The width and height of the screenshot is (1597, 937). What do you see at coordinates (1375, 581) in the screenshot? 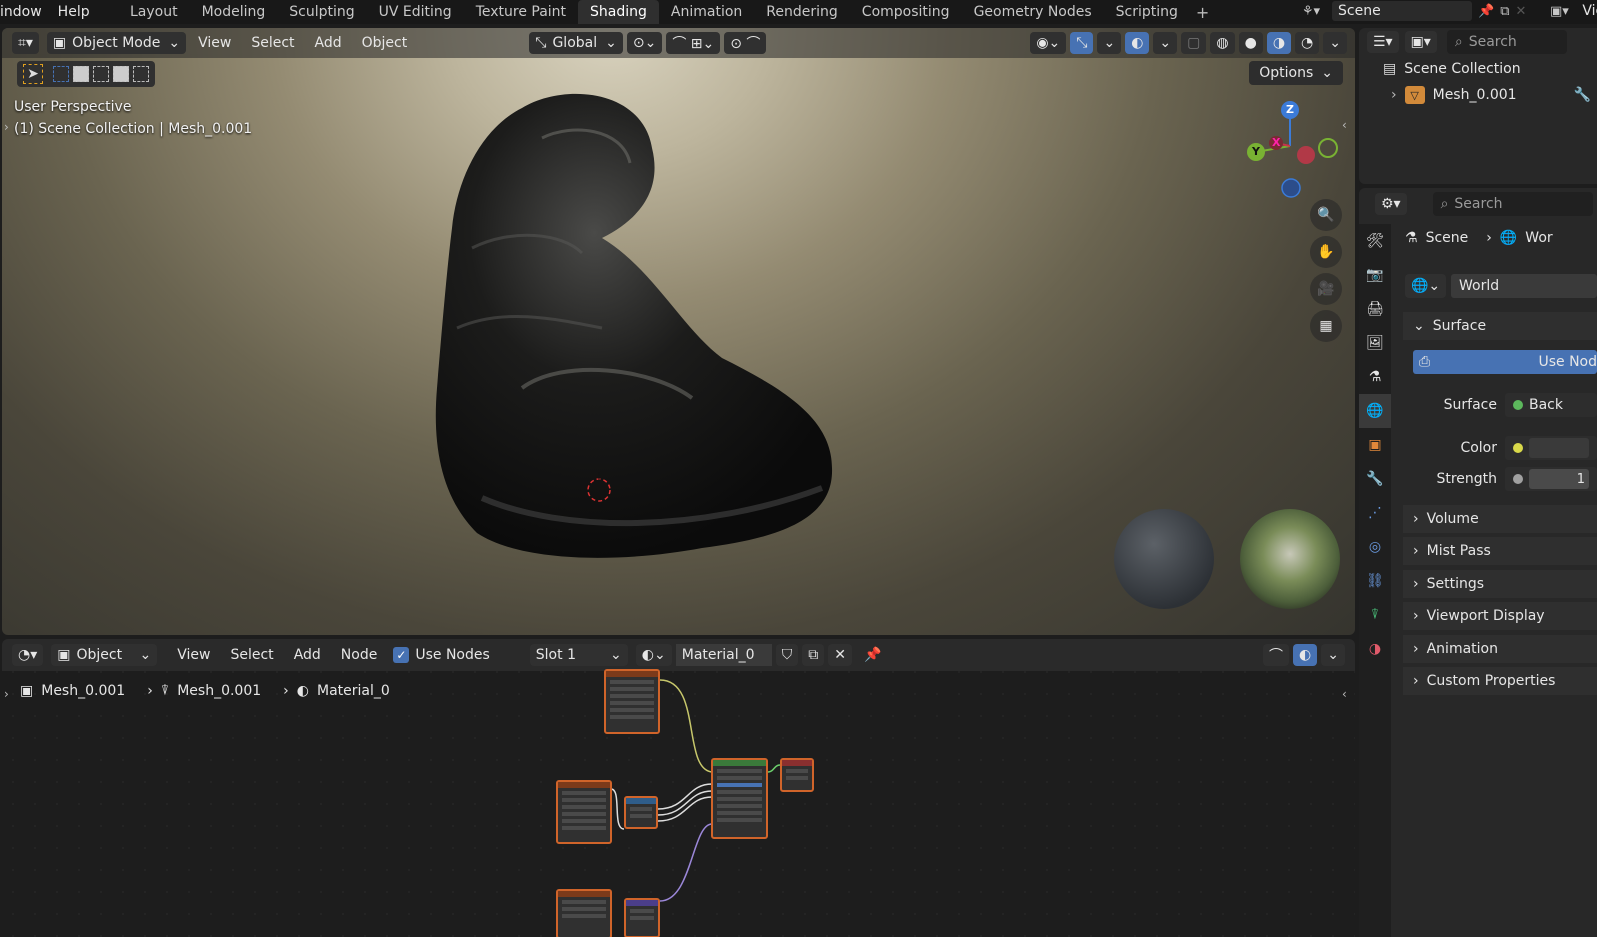
I see `constraints-tab-icon: ⛓` at bounding box center [1375, 581].